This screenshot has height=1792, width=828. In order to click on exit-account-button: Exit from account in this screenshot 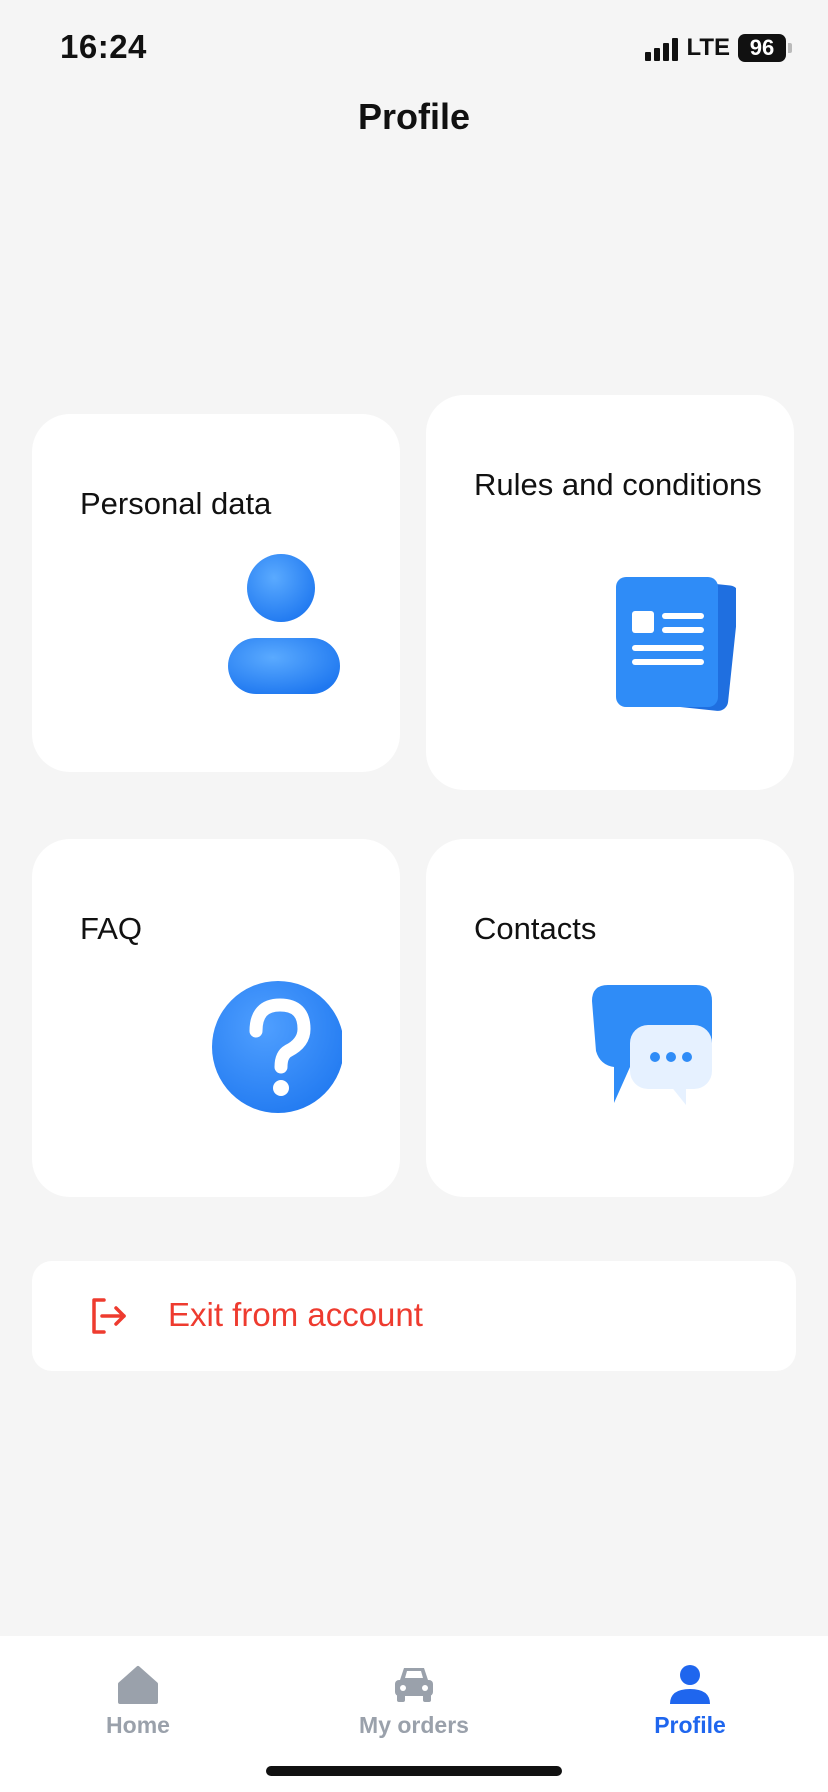, I will do `click(414, 1316)`.